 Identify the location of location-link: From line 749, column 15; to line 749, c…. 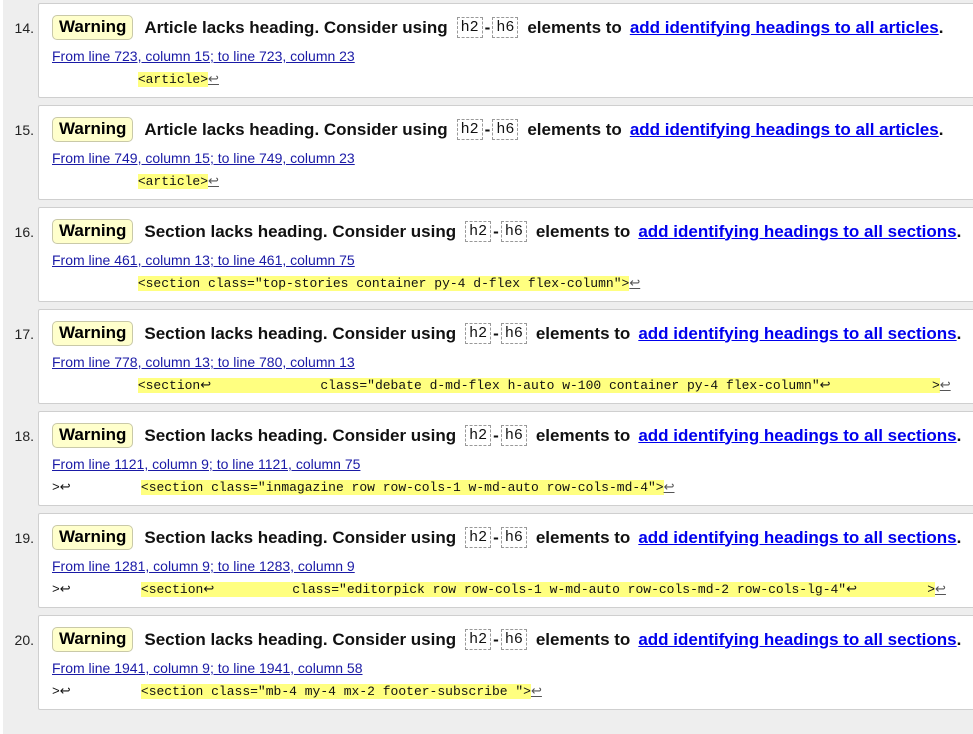
(203, 158).